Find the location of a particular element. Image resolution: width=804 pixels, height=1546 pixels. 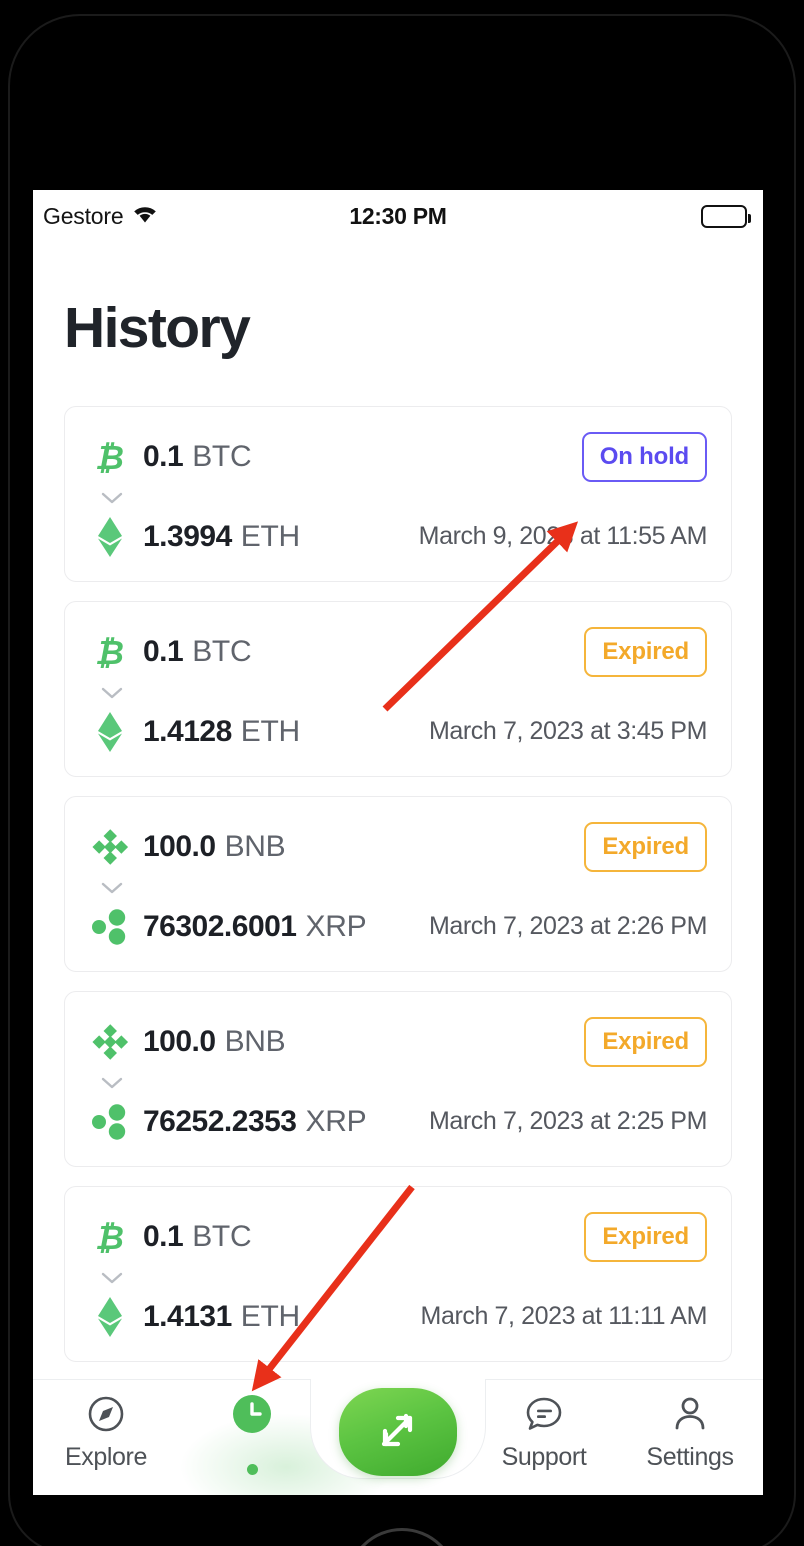

status-badge: On hold is located at coordinates (644, 457).